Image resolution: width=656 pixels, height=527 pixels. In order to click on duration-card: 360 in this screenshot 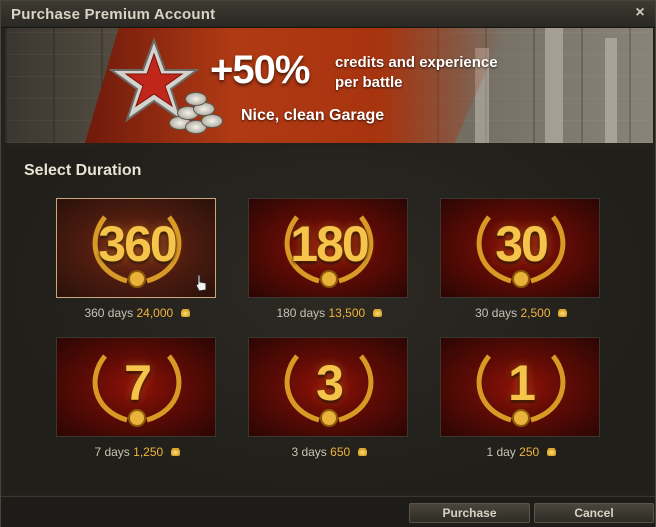, I will do `click(136, 248)`.